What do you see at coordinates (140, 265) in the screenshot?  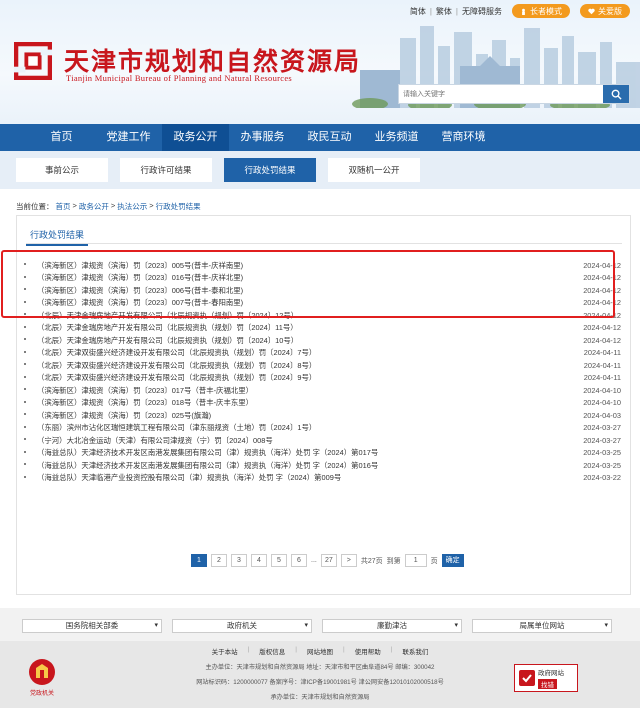 I see `item-title: （滨海新区）津规资（滨海）罚〔2023〕005号(普丰-庆祥南里)` at bounding box center [140, 265].